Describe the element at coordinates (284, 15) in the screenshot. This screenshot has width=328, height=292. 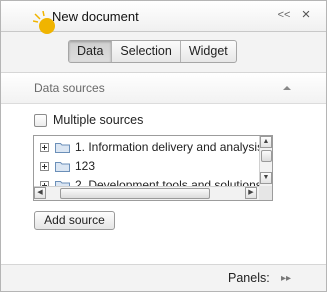
I see `collapse-panel-button: <<` at that location.